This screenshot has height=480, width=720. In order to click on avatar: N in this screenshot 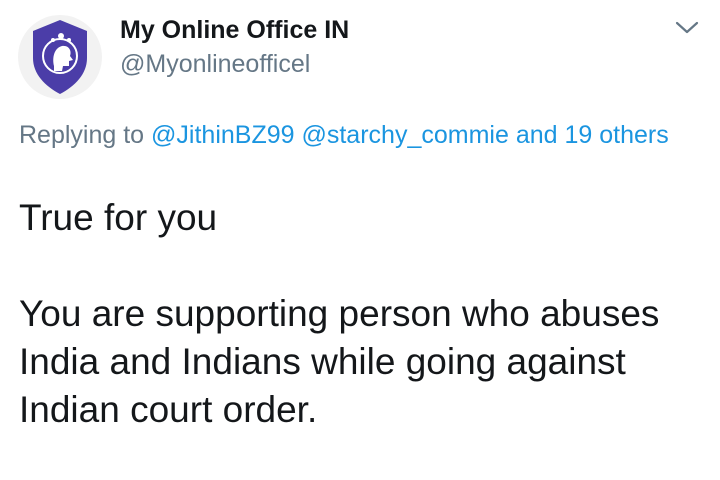, I will do `click(60, 57)`.